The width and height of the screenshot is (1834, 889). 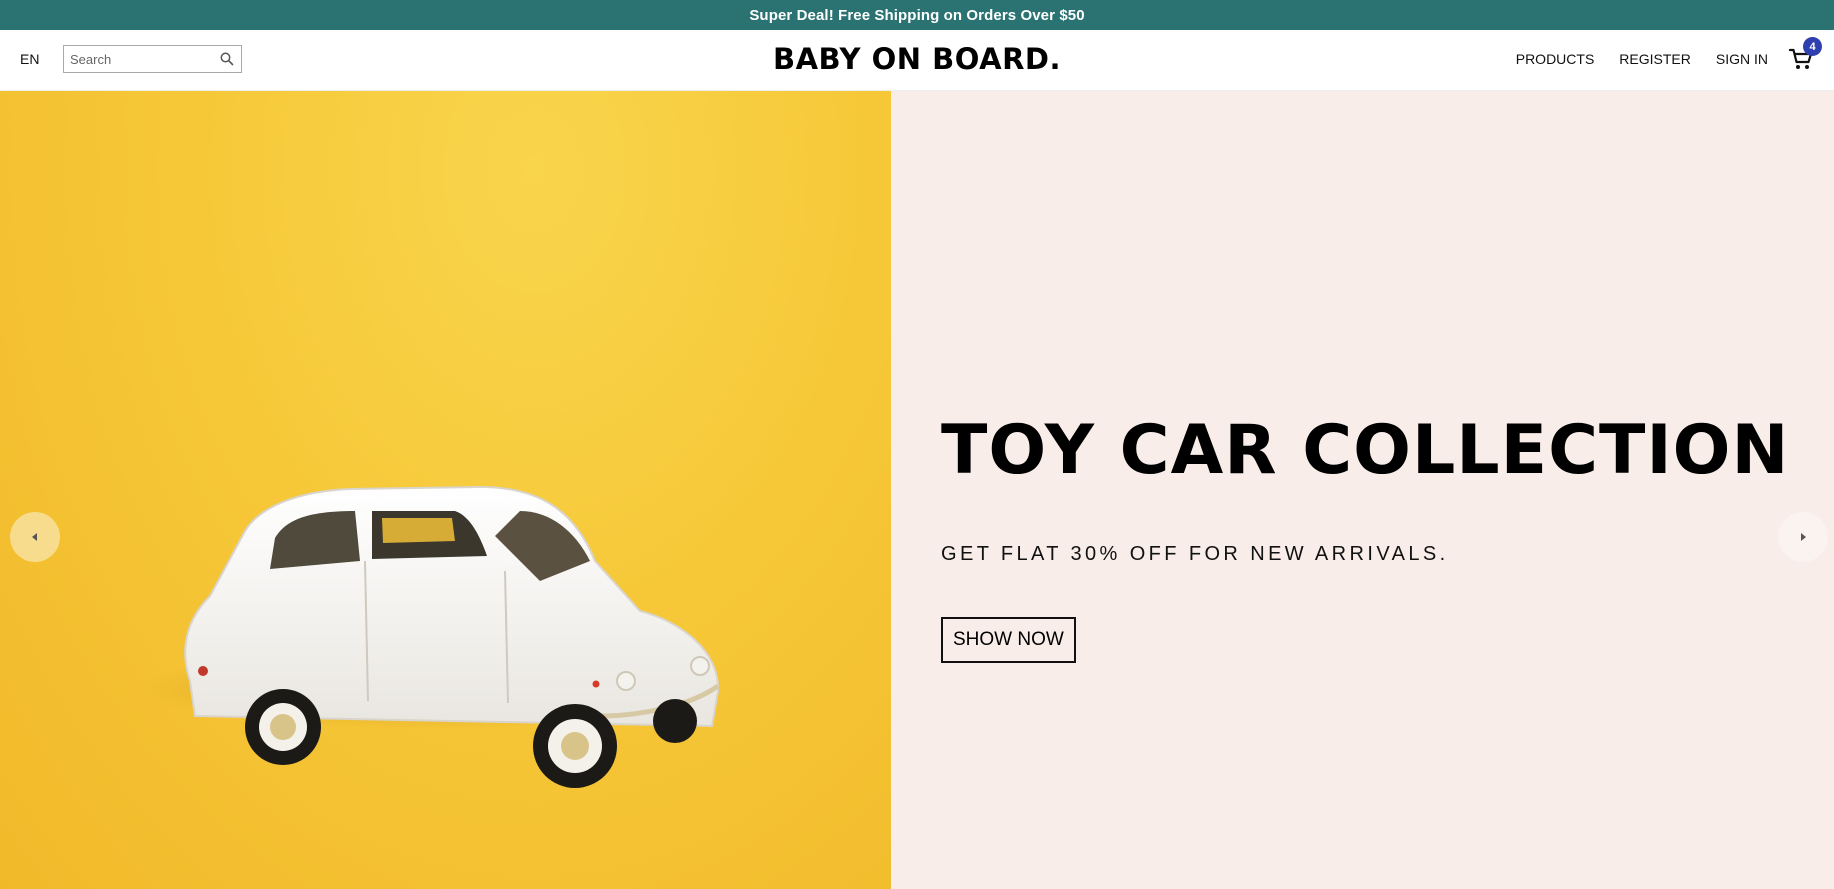 I want to click on chevron-right-icon, so click(x=1803, y=537).